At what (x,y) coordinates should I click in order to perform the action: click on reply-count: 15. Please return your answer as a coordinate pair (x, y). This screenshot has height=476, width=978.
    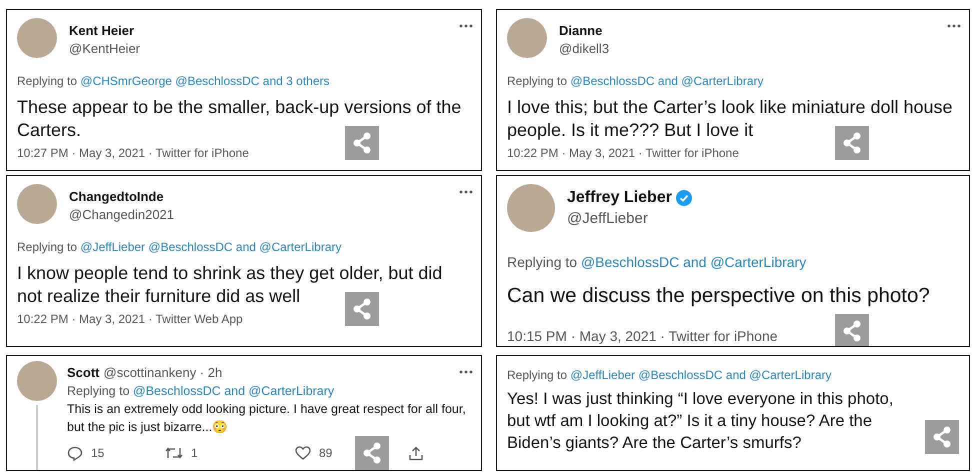
    Looking at the image, I should click on (97, 453).